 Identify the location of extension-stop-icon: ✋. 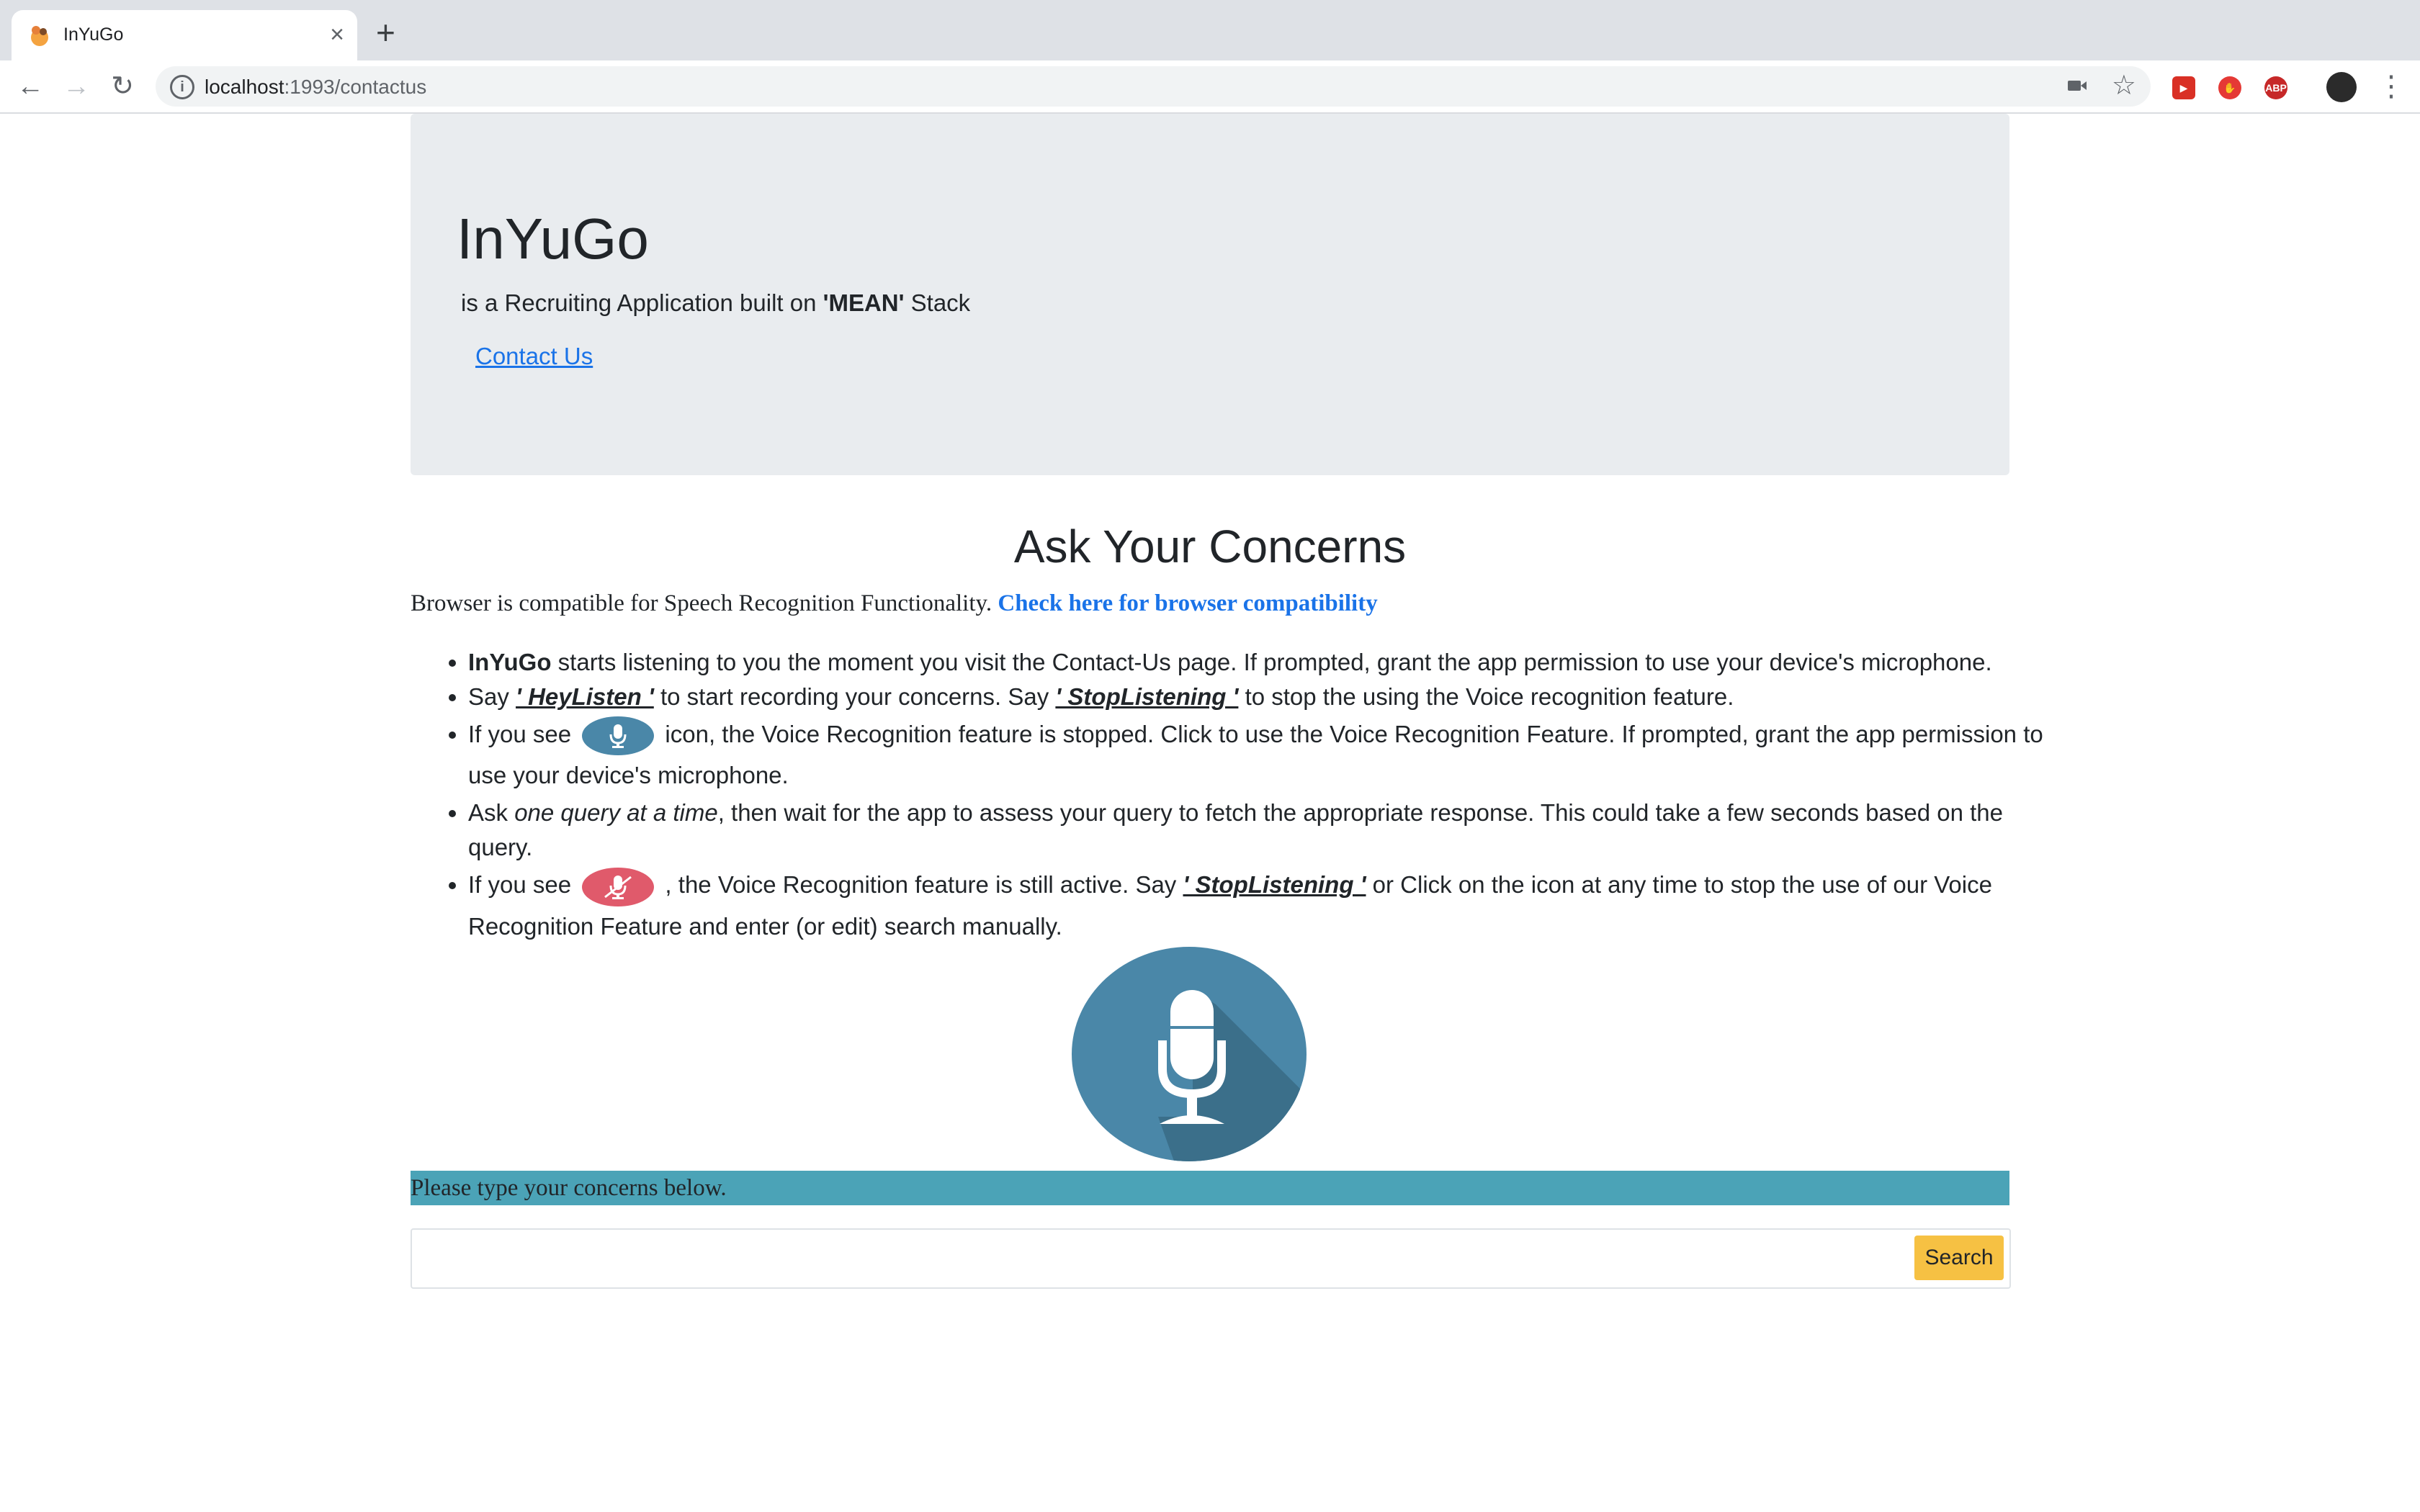
(2229, 87).